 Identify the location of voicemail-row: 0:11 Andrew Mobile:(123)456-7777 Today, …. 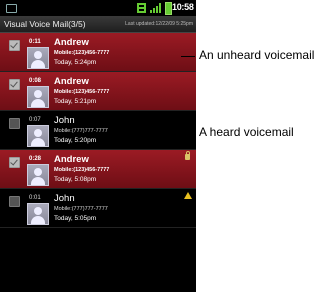
(98, 52).